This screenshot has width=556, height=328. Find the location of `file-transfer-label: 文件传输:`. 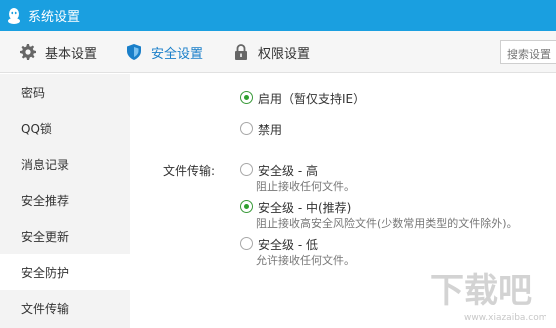

file-transfer-label: 文件传输: is located at coordinates (189, 171).